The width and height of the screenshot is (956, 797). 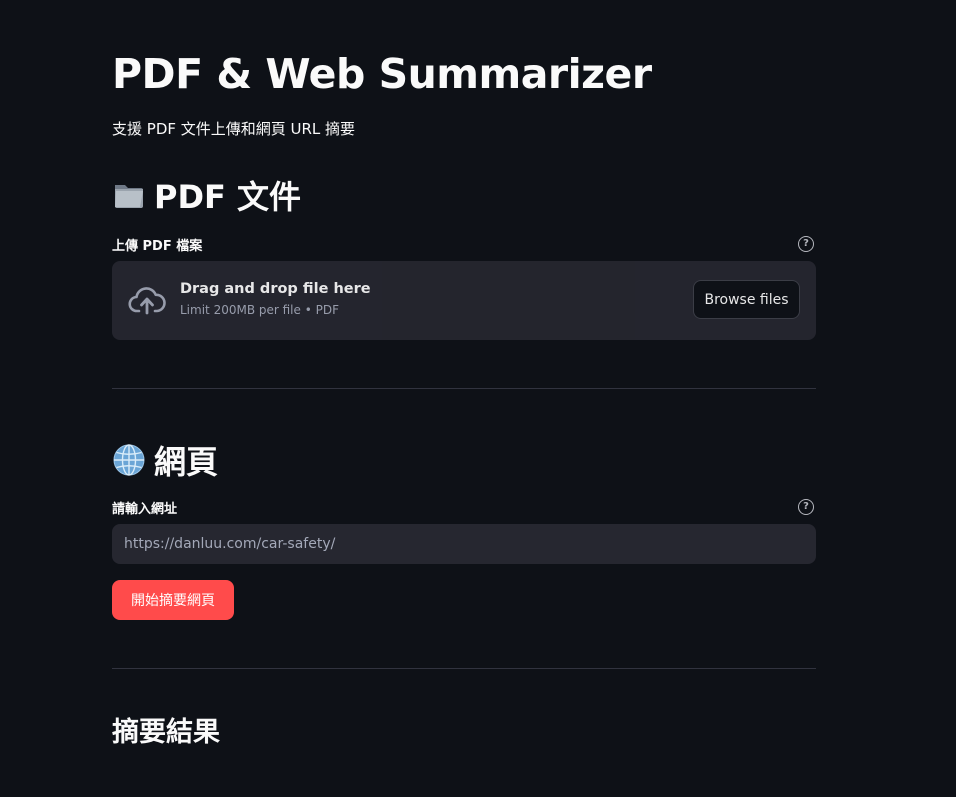 What do you see at coordinates (166, 732) in the screenshot?
I see `results-heading: 摘要結果` at bounding box center [166, 732].